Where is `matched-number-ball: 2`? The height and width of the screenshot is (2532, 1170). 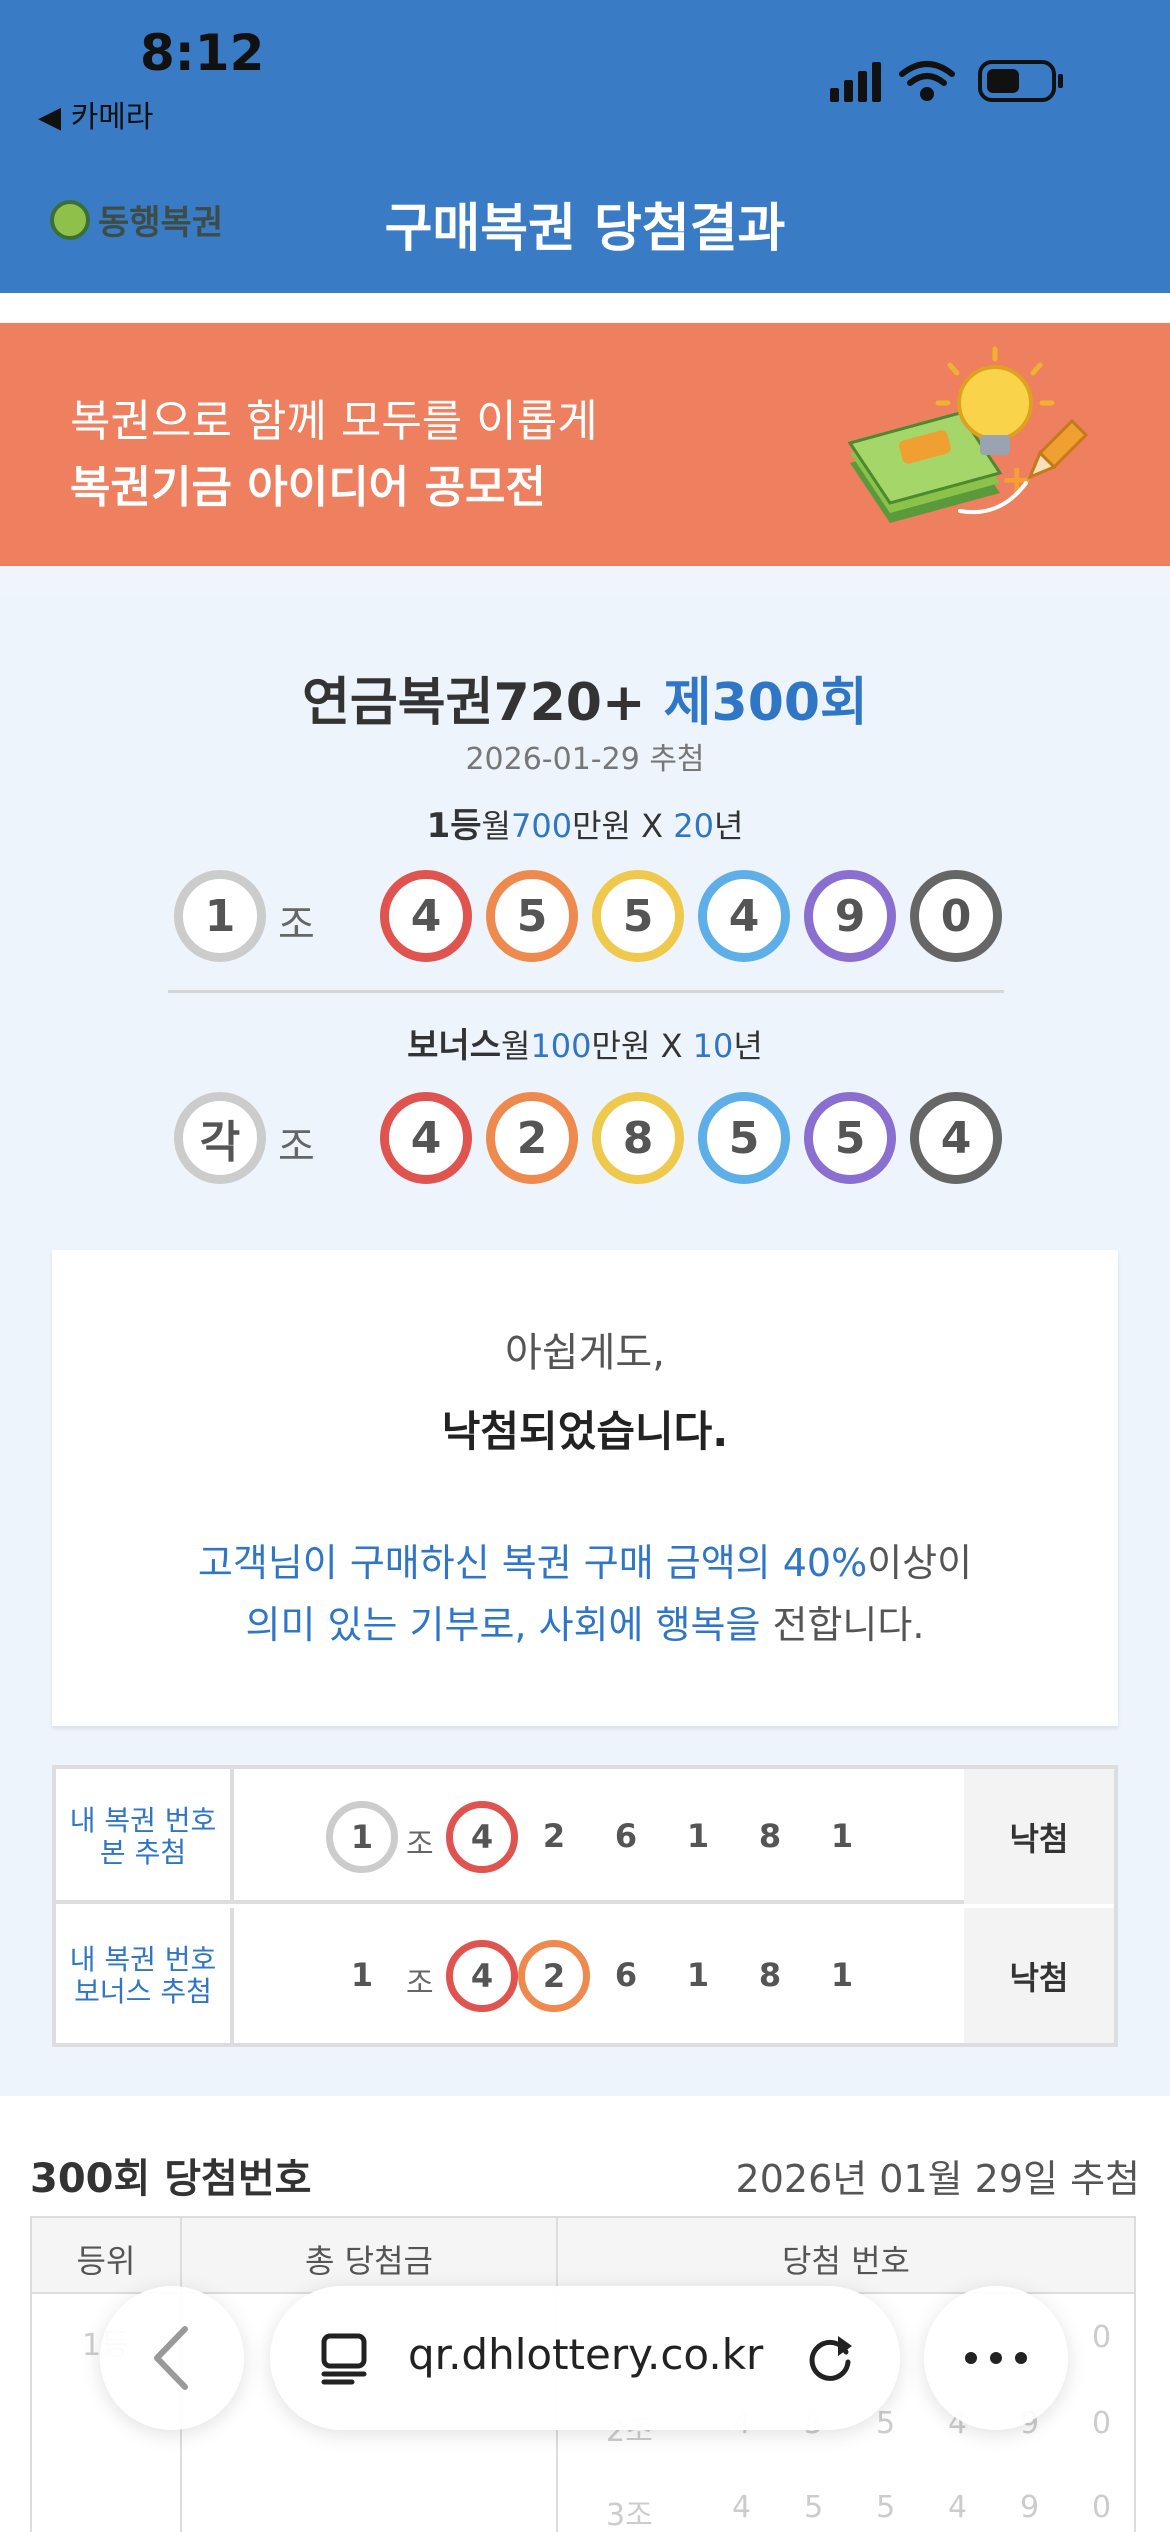
matched-number-ball: 2 is located at coordinates (554, 1976).